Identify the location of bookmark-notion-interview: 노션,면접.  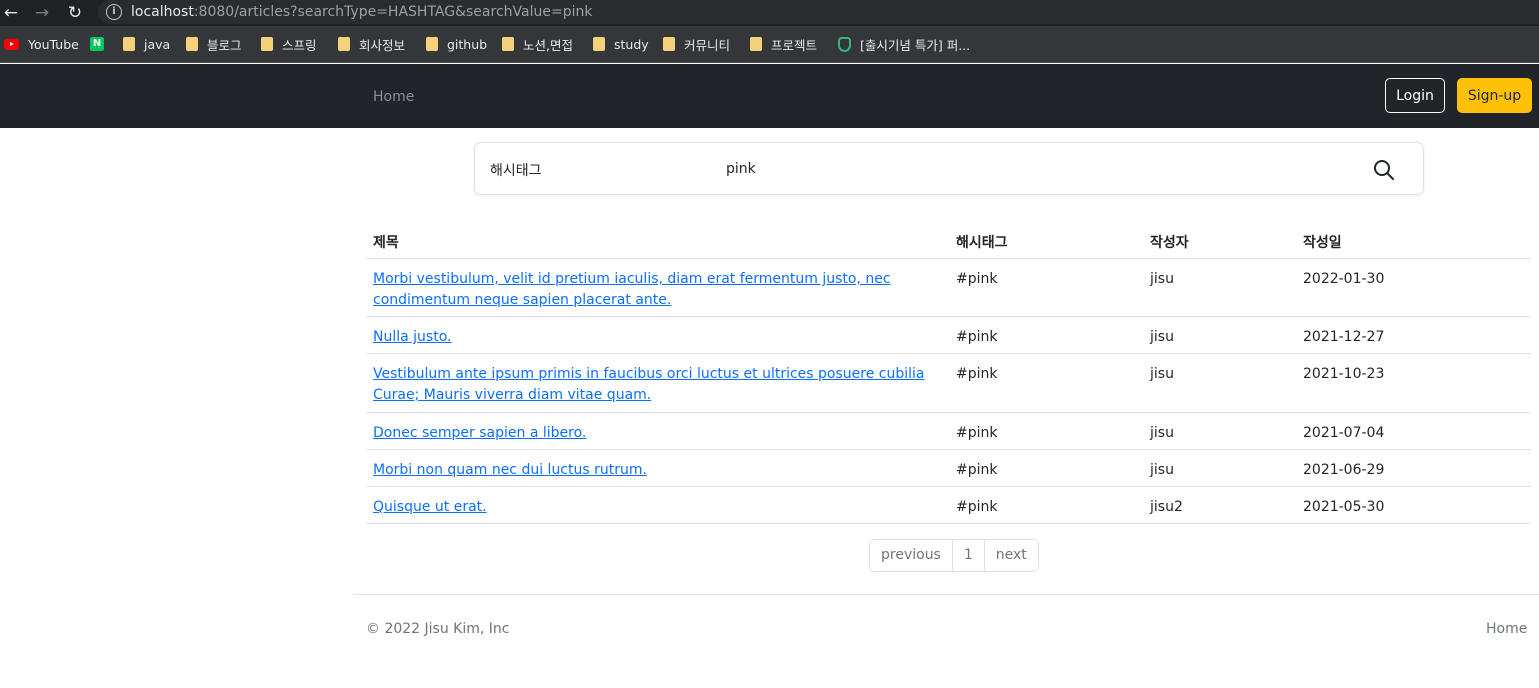
(537, 44).